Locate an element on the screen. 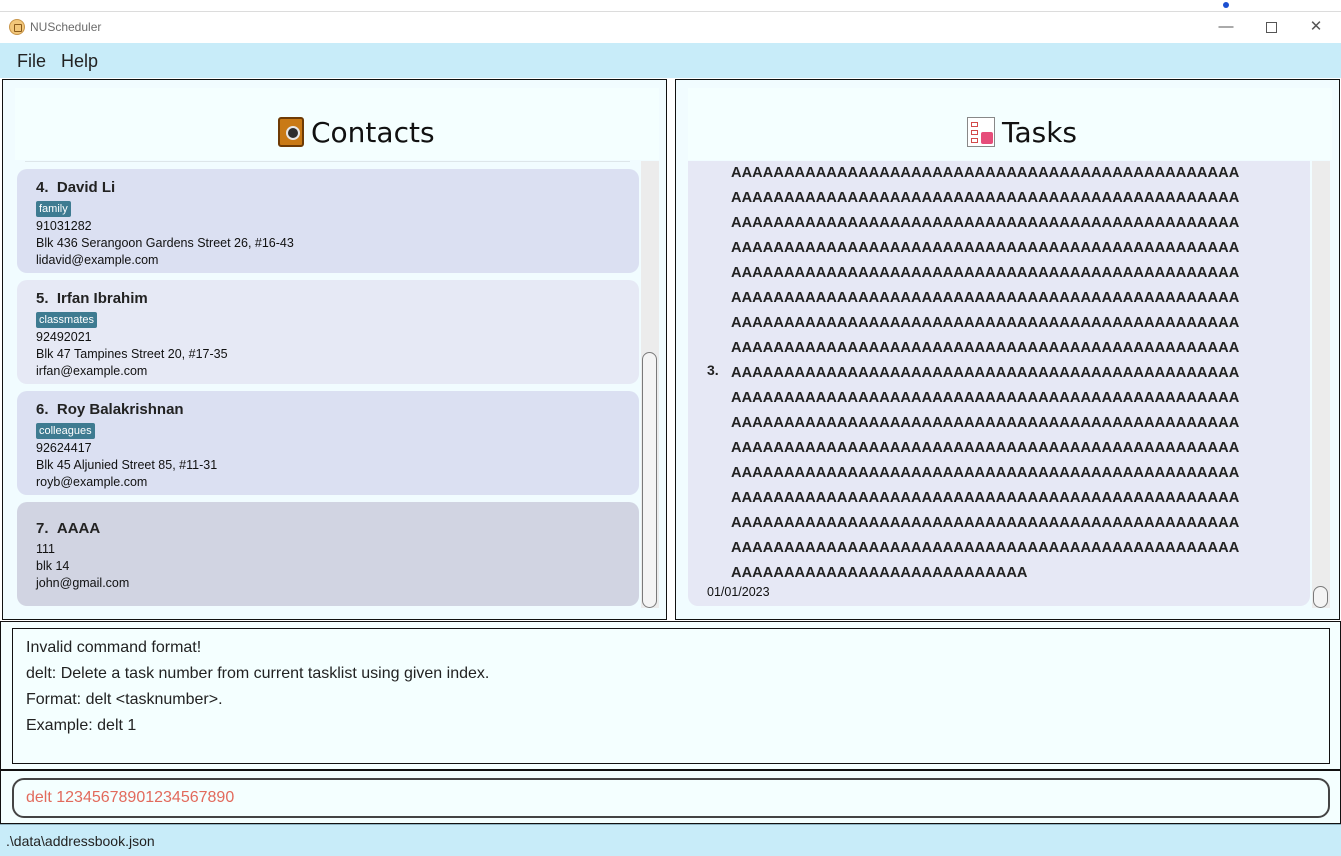  maximize-icon is located at coordinates (1271, 27).